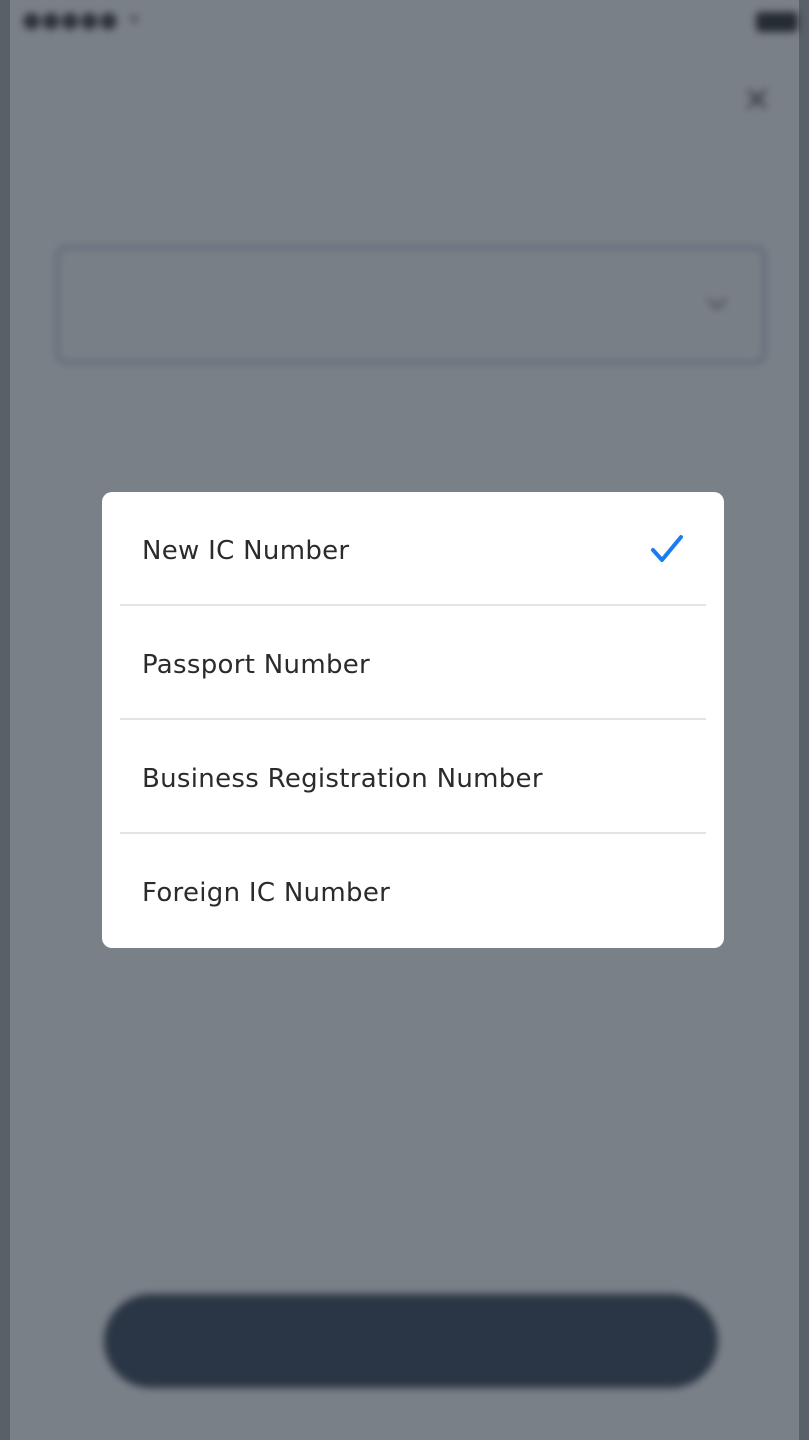 This screenshot has width=809, height=1440. Describe the element at coordinates (667, 548) in the screenshot. I see `checkmark-icon` at that location.